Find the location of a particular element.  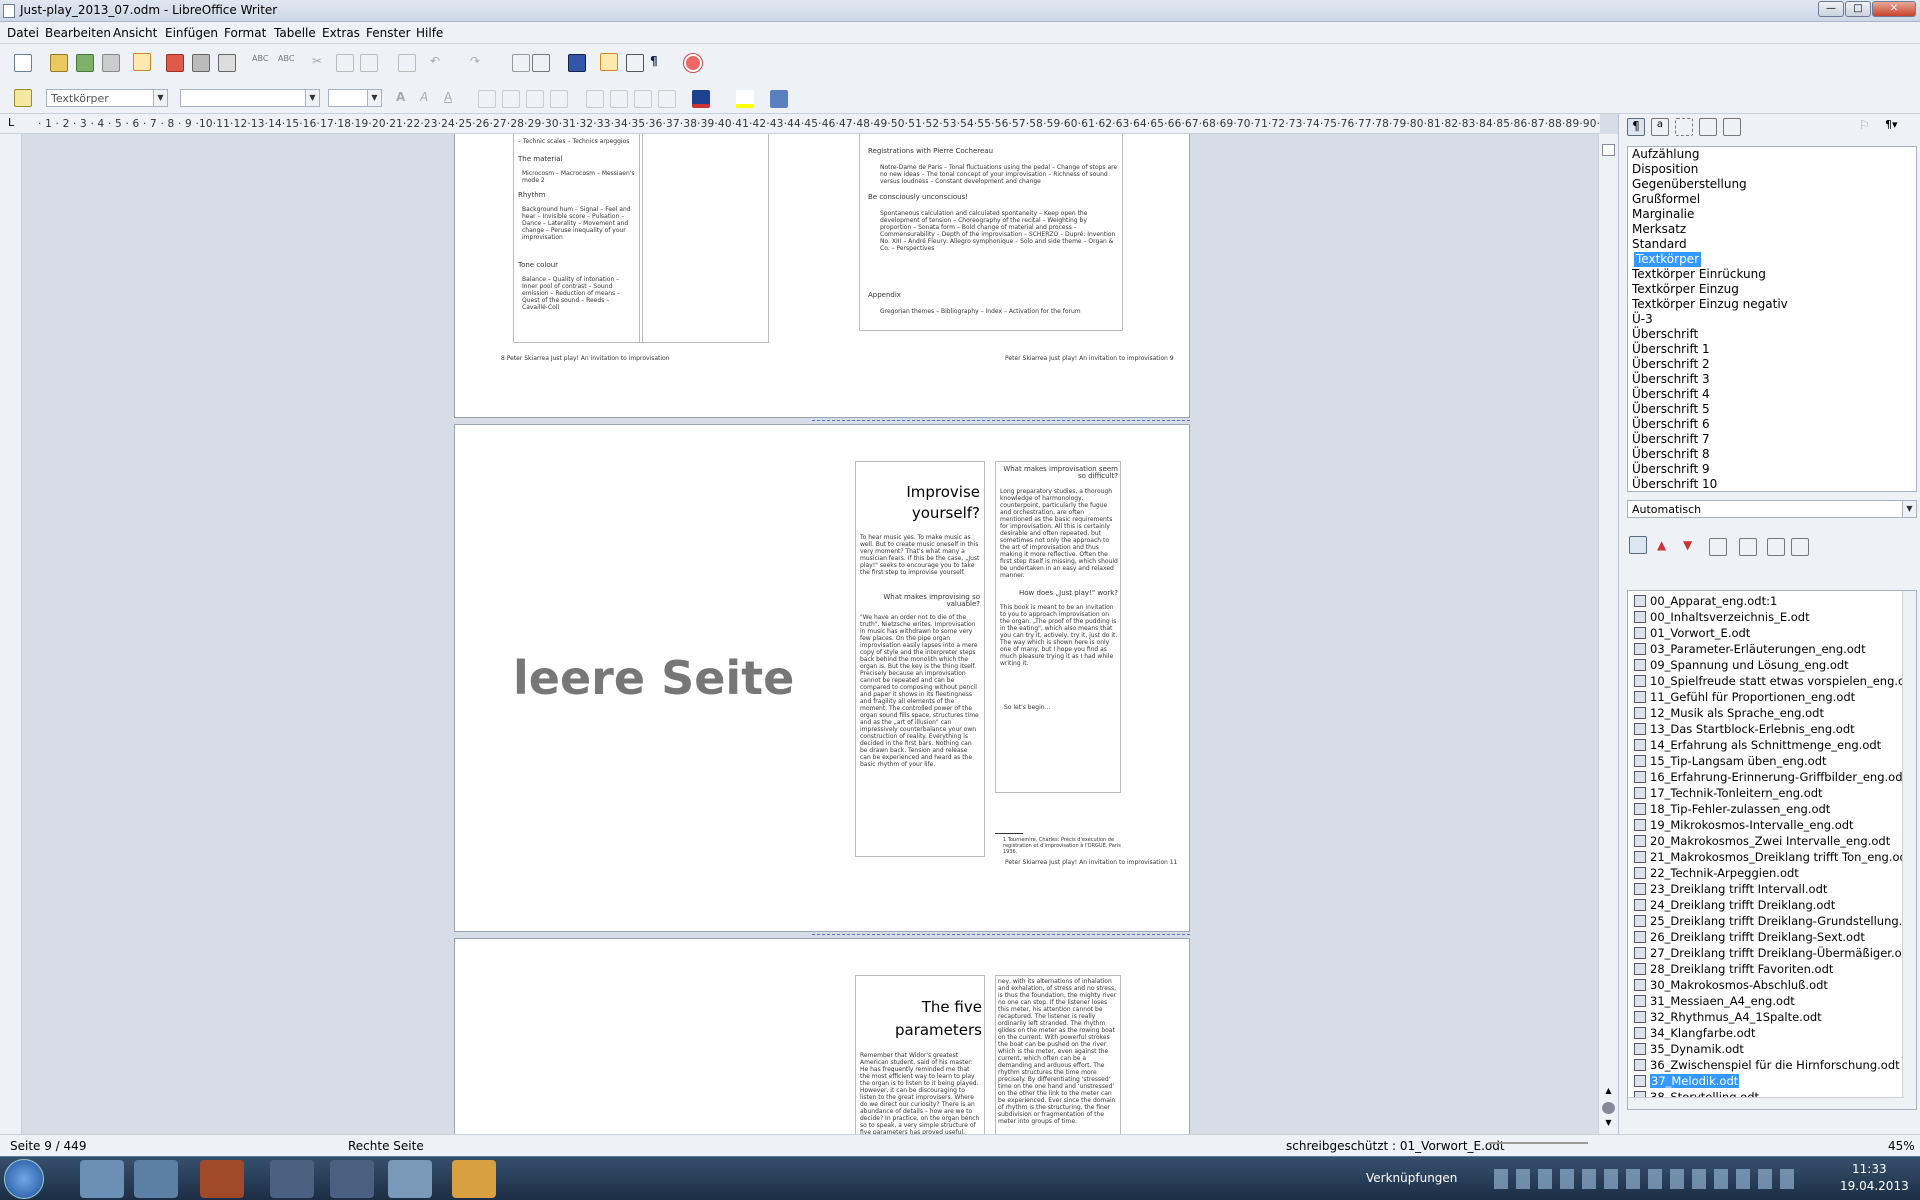

style-list-item: Disposition is located at coordinates (1772, 169).